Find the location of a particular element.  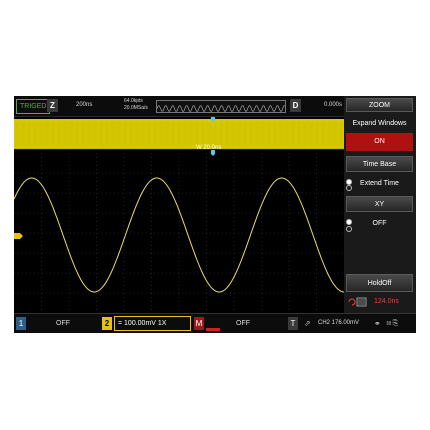

xy-button: XY is located at coordinates (379, 204).